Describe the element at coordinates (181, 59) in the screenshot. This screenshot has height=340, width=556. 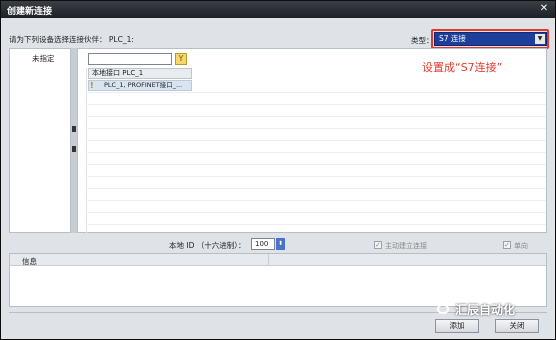
I see `filter-icon: Y` at that location.